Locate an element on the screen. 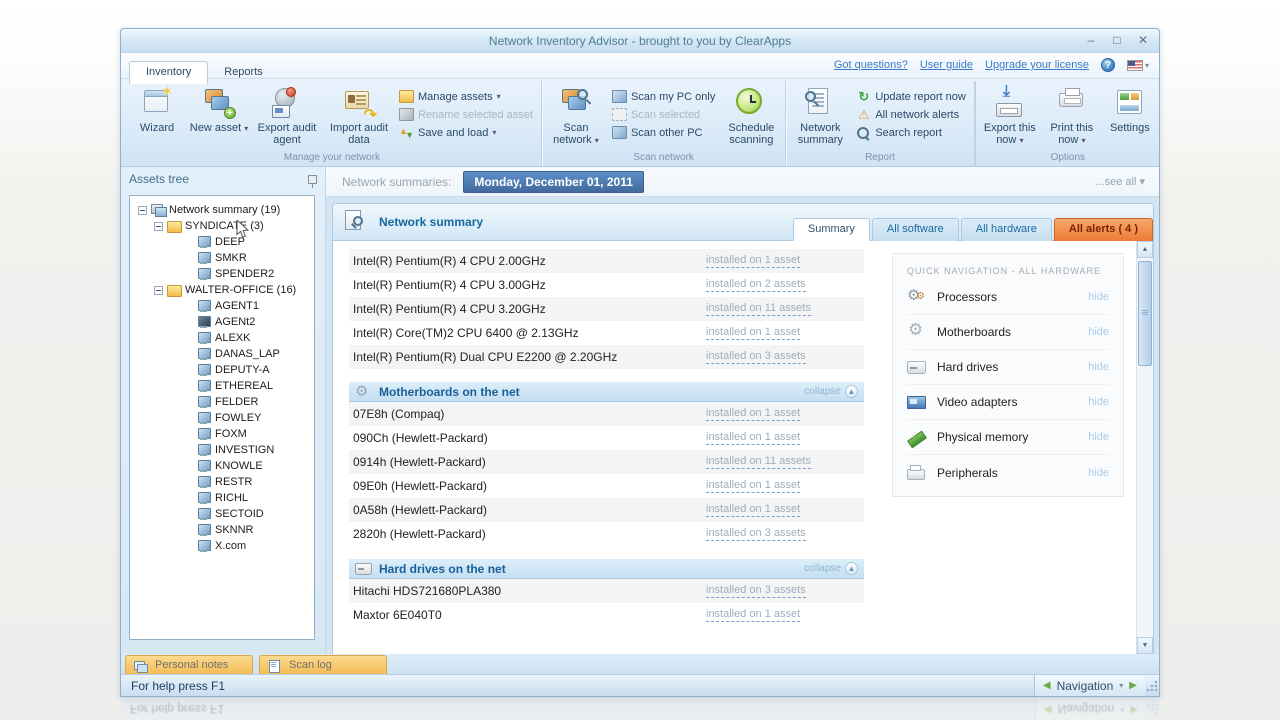  scroll-down-icon: ▼ is located at coordinates (1145, 645).